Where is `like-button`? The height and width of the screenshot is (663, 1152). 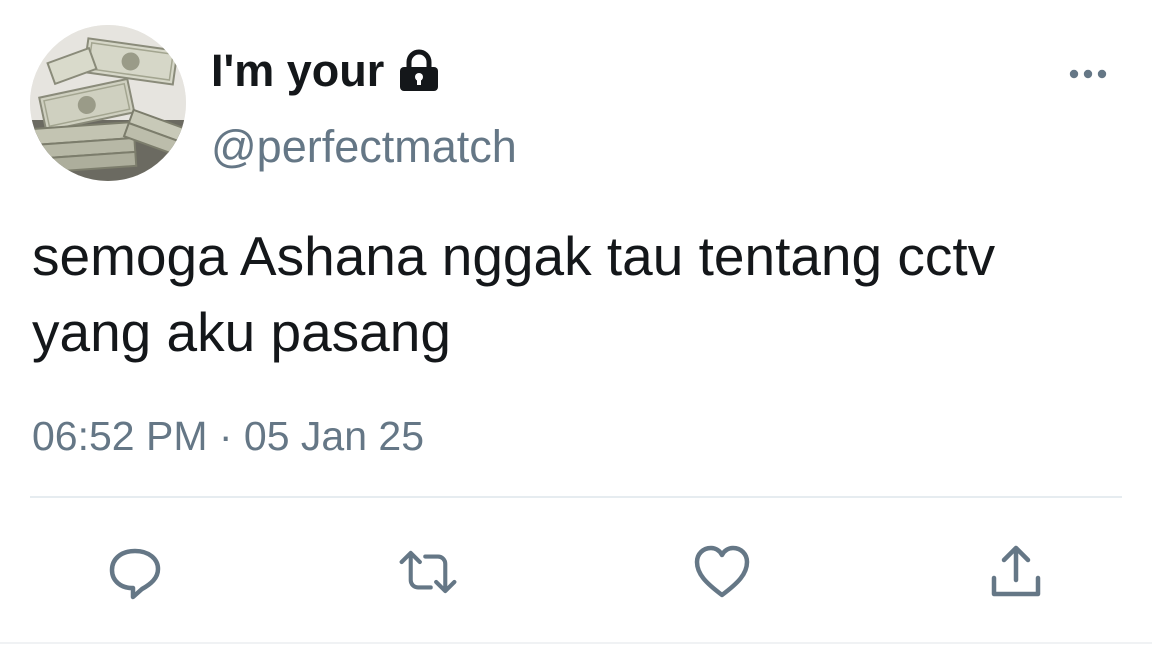
like-button is located at coordinates (722, 572).